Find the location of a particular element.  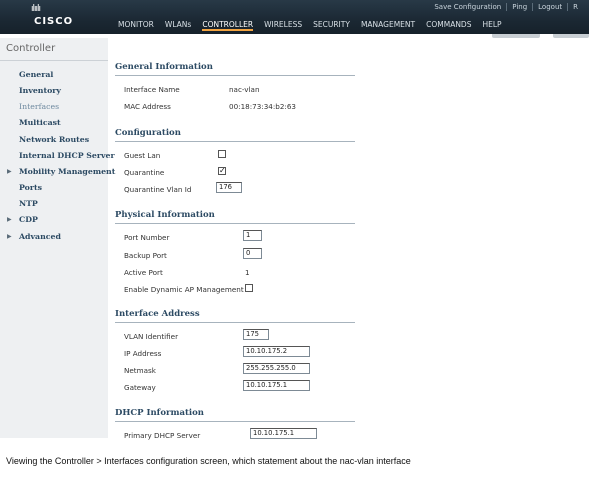

save-configuration-link: Save Configuration is located at coordinates (467, 7).